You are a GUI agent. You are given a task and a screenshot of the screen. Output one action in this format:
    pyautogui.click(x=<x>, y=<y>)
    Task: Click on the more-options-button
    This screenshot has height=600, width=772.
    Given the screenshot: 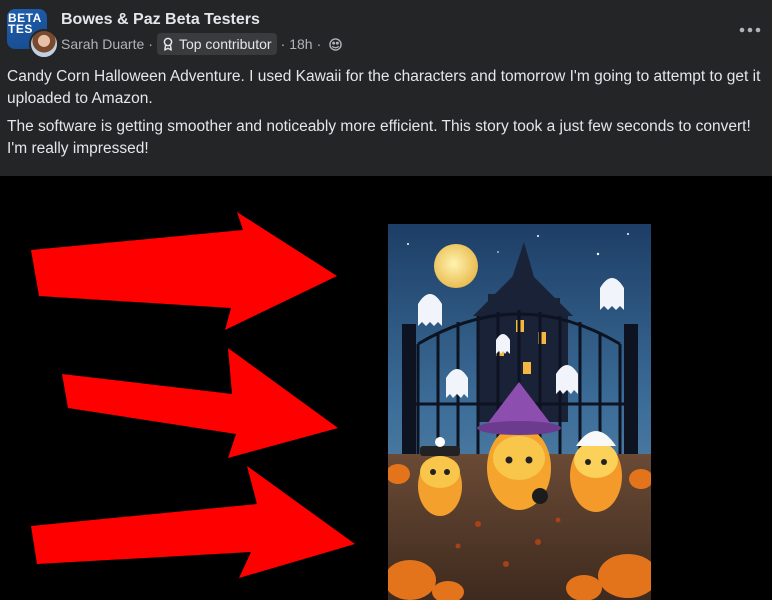 What is the action you would take?
    pyautogui.click(x=750, y=30)
    